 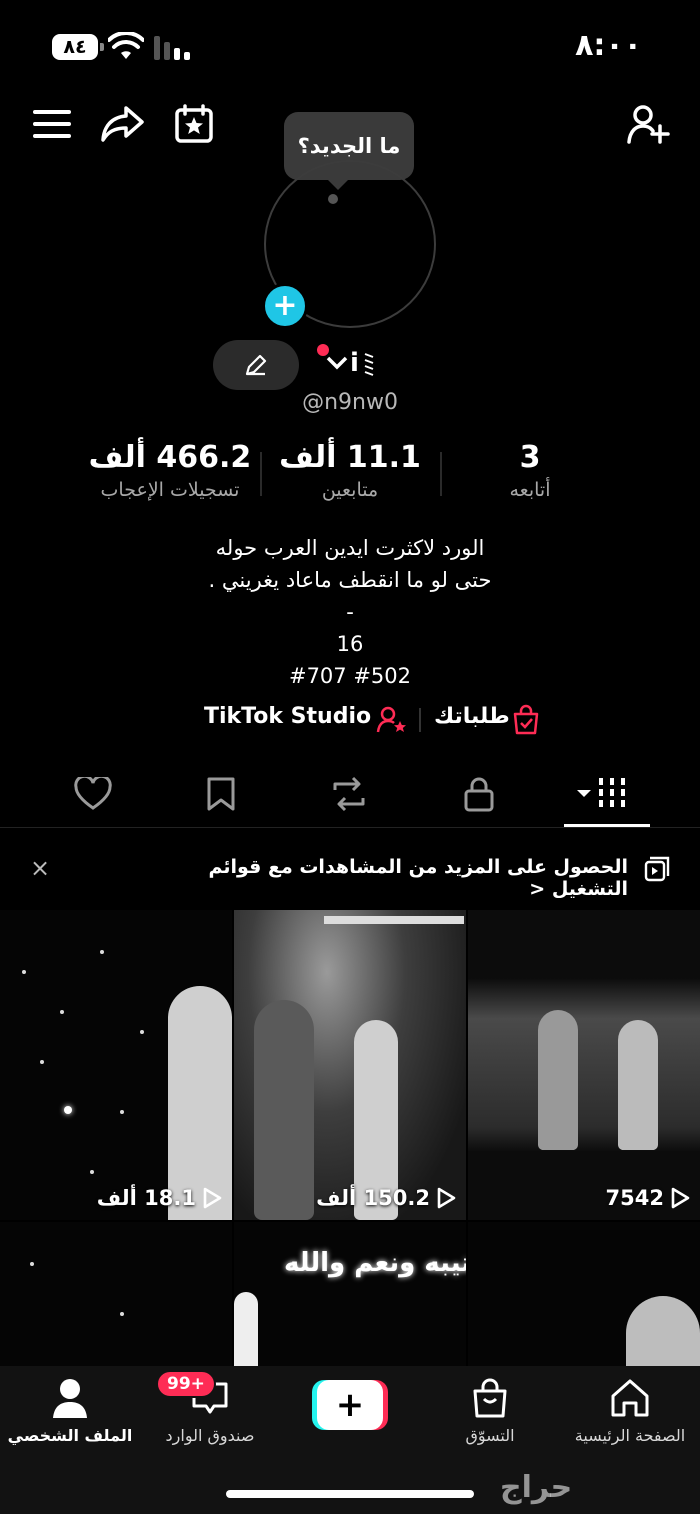 I want to click on repost-icon, so click(x=349, y=794).